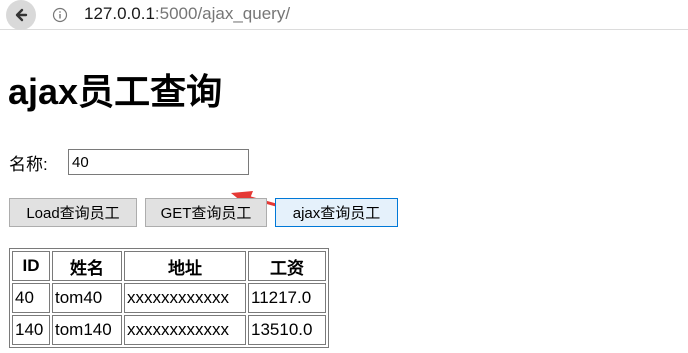 This screenshot has height=353, width=688. Describe the element at coordinates (344, 15) in the screenshot. I see `browser-toolbar: 127.0.0.1:5000/ajax_query/` at that location.